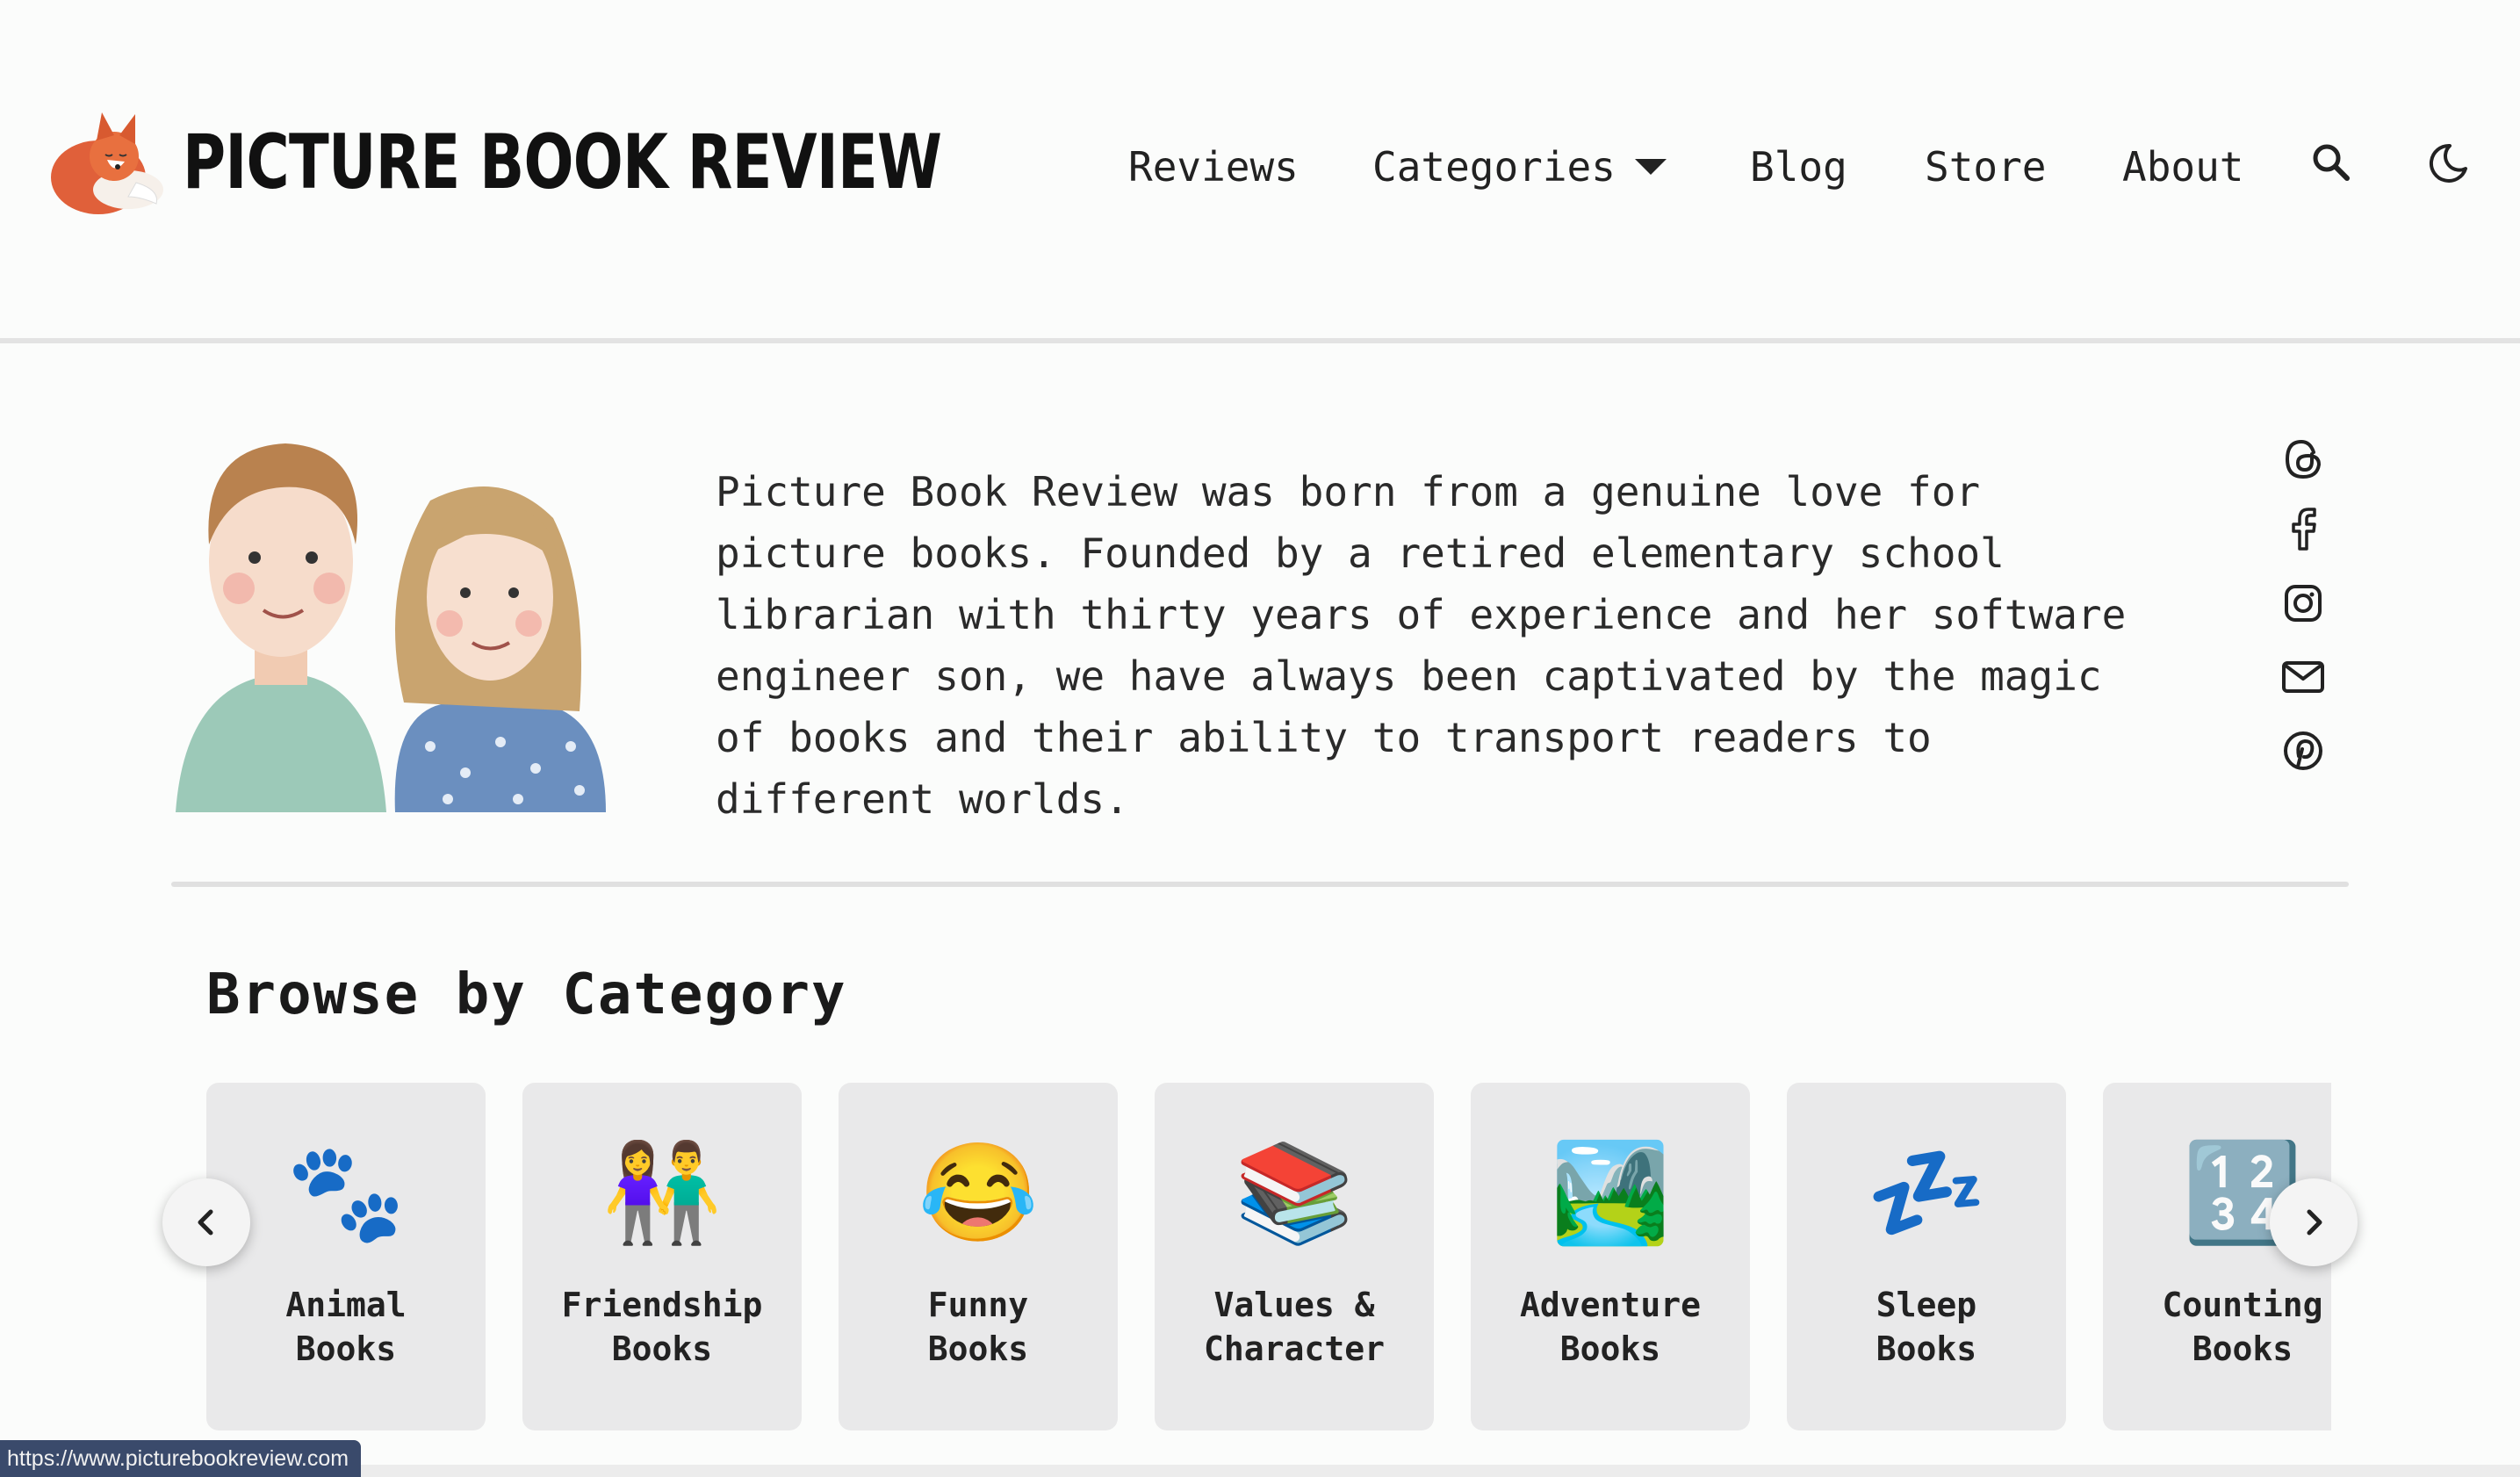  What do you see at coordinates (662, 1327) in the screenshot?
I see `category-label: Friendship Books` at bounding box center [662, 1327].